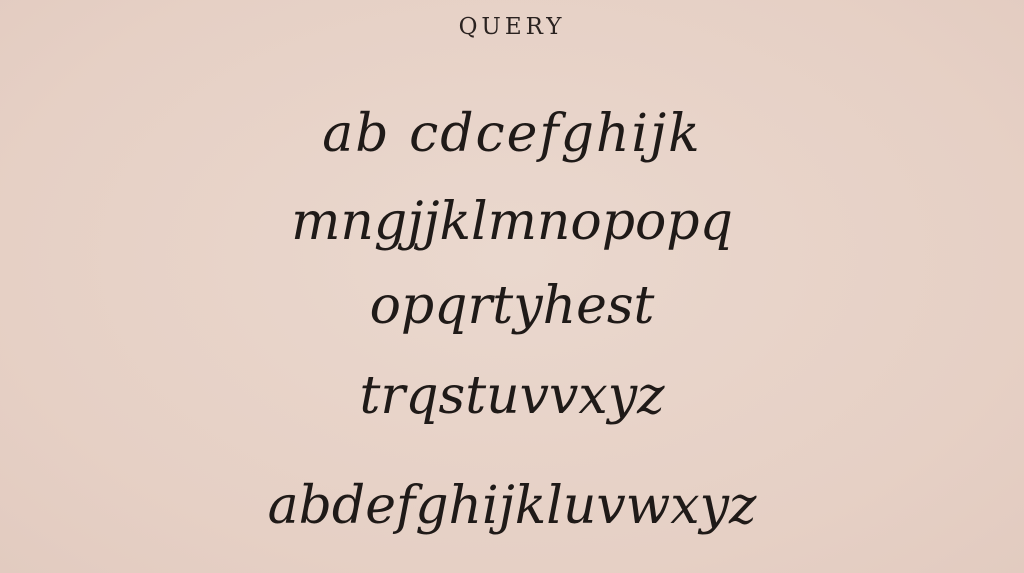 This screenshot has width=1024, height=573. What do you see at coordinates (512, 222) in the screenshot?
I see `script-line-2: mngjjklmnopopq` at bounding box center [512, 222].